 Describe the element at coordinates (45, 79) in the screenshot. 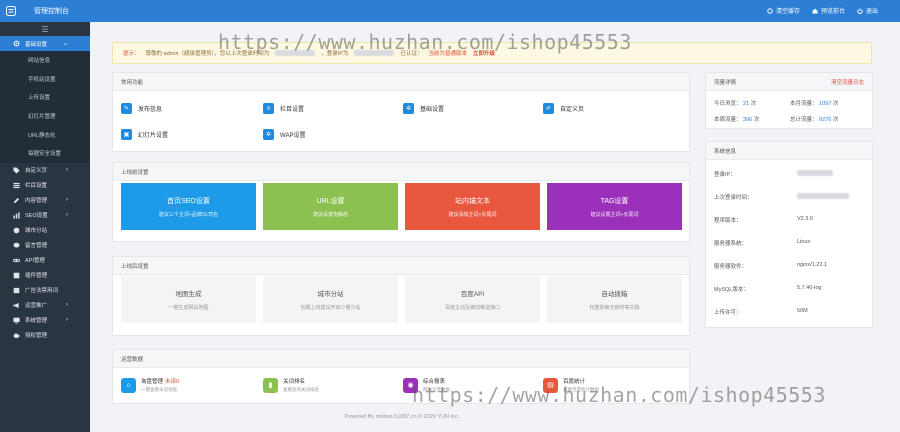

I see `sidebar-subitem-mobile-settings: 手机站设置` at that location.